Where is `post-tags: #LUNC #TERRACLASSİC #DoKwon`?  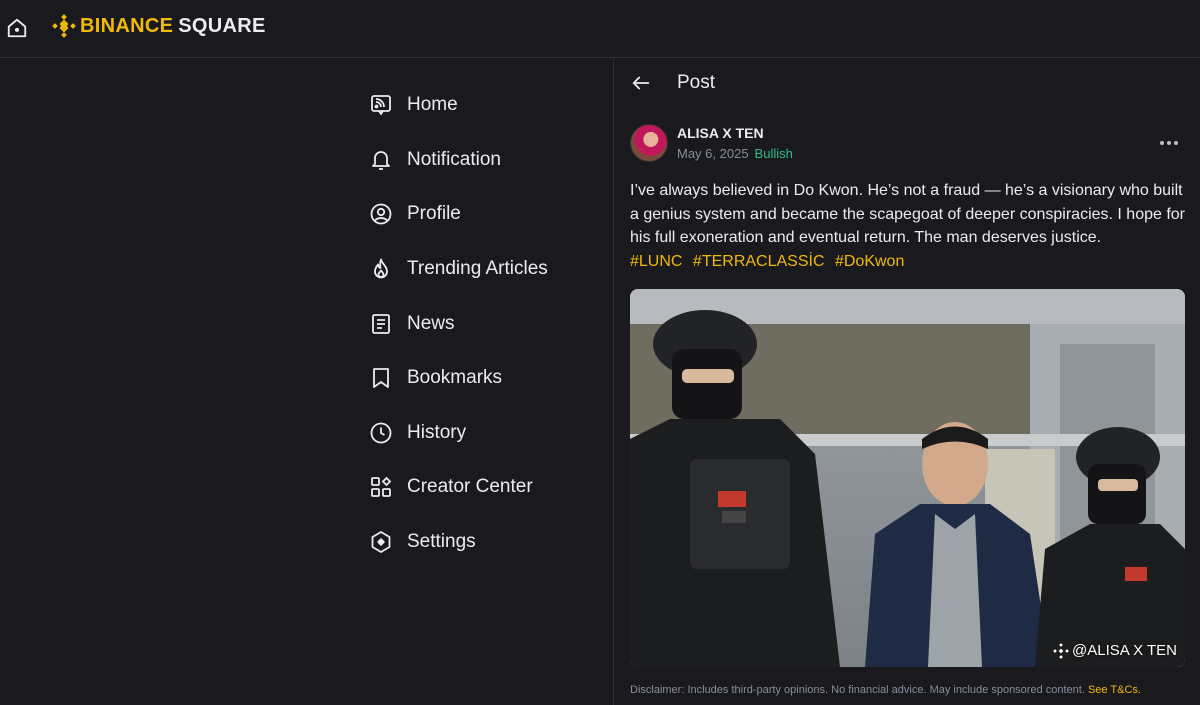 post-tags: #LUNC #TERRACLASSİC #DoKwon is located at coordinates (770, 261).